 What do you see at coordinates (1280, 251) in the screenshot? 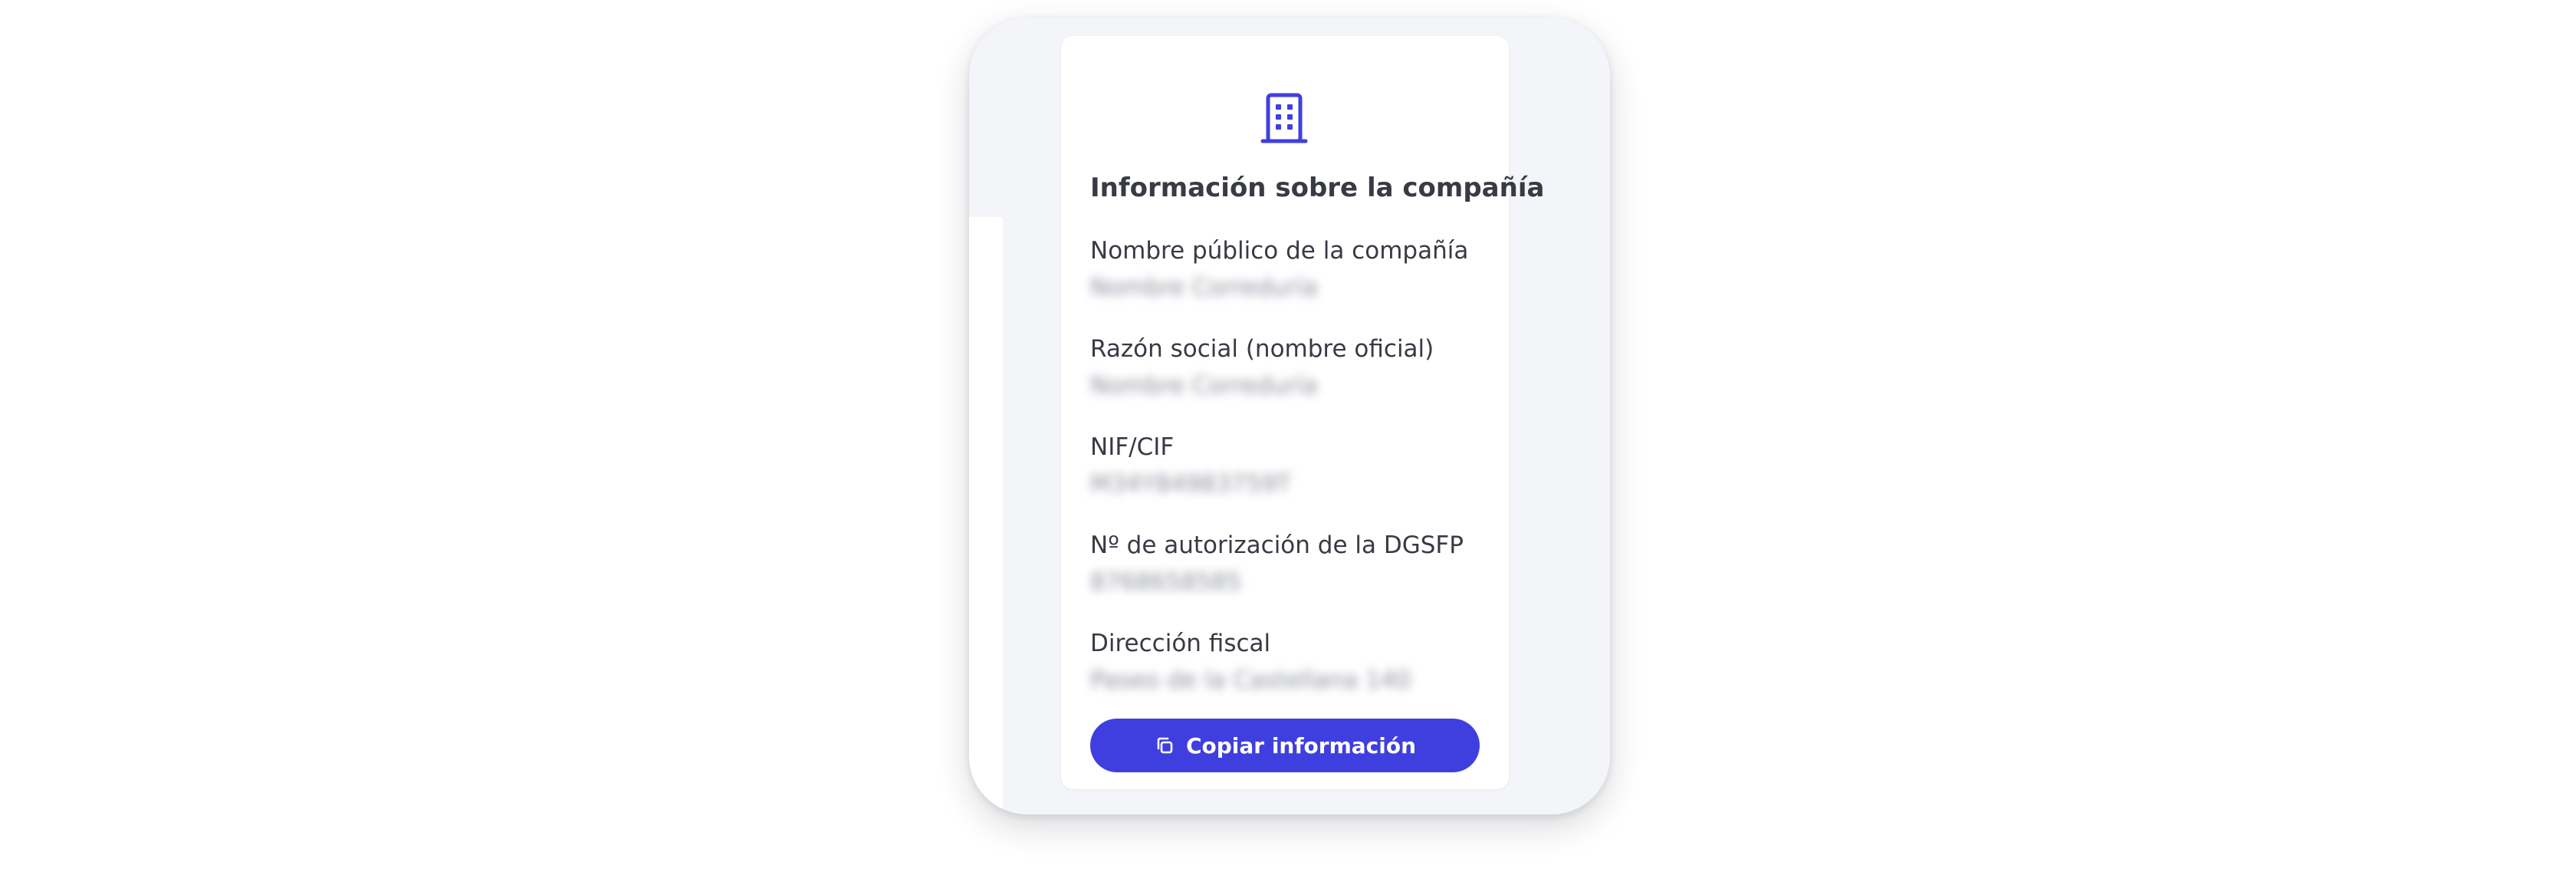
I see `field-label: Nombre público de la compañía` at bounding box center [1280, 251].